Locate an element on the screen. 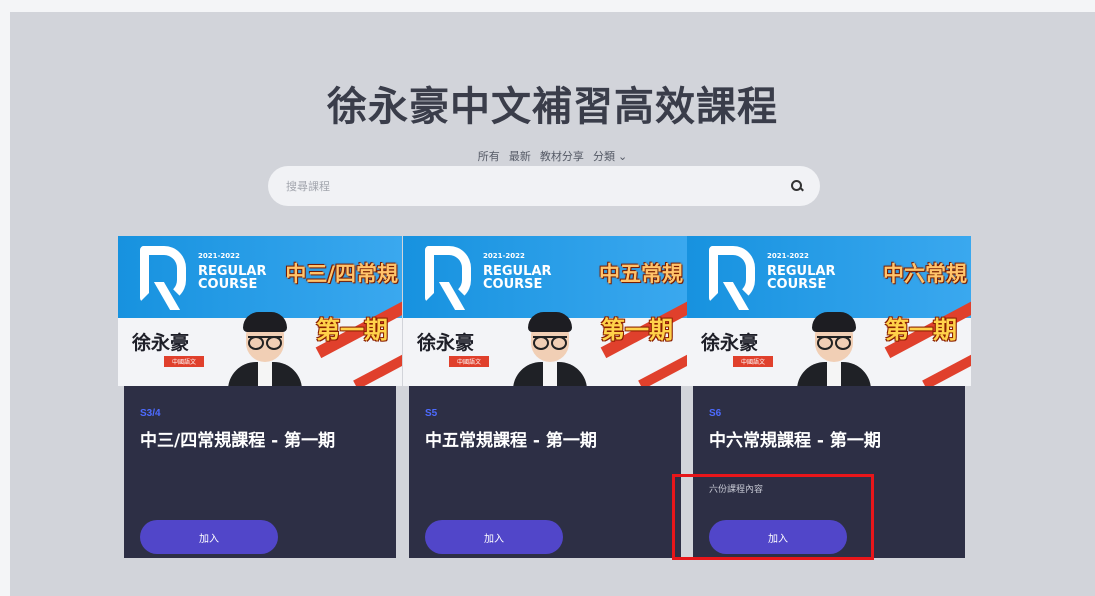 The width and height of the screenshot is (1095, 596). course-code: S3/4 is located at coordinates (150, 413).